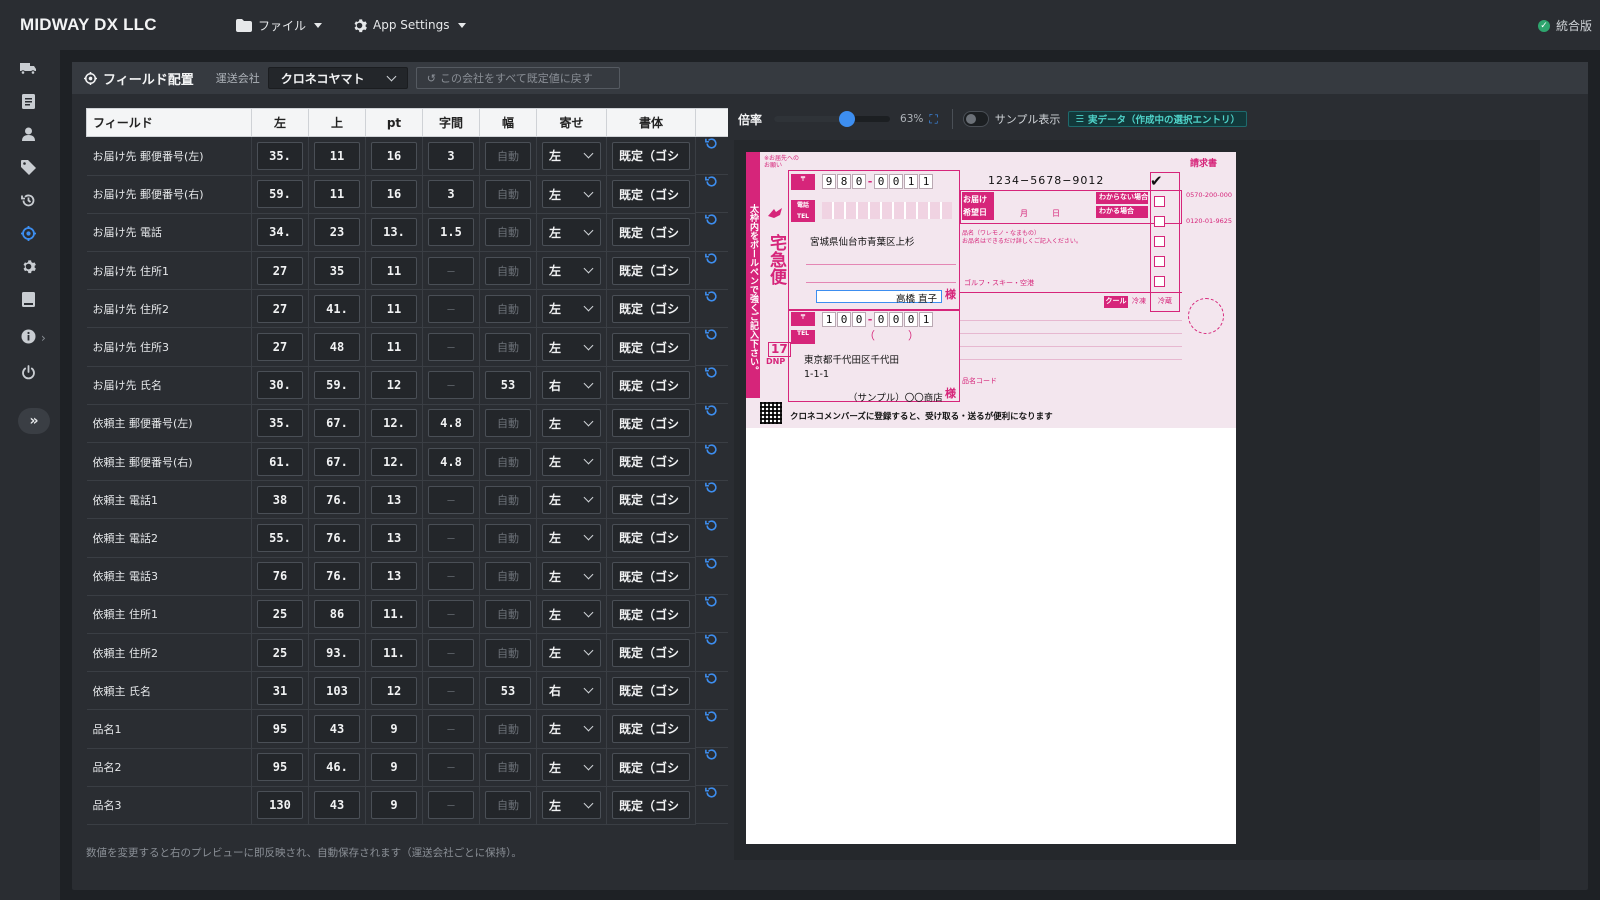 The height and width of the screenshot is (900, 1600). What do you see at coordinates (337, 155) in the screenshot?
I see `top-input: 11` at bounding box center [337, 155].